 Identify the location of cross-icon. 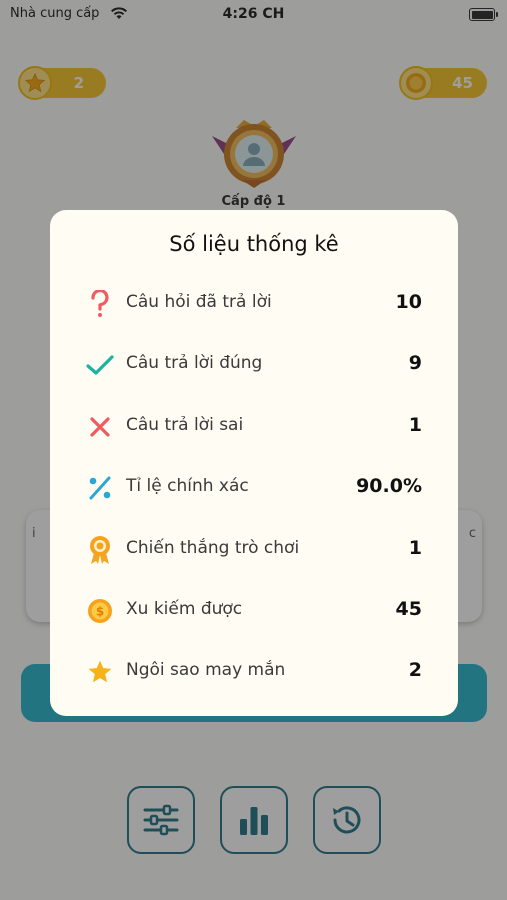
(100, 427).